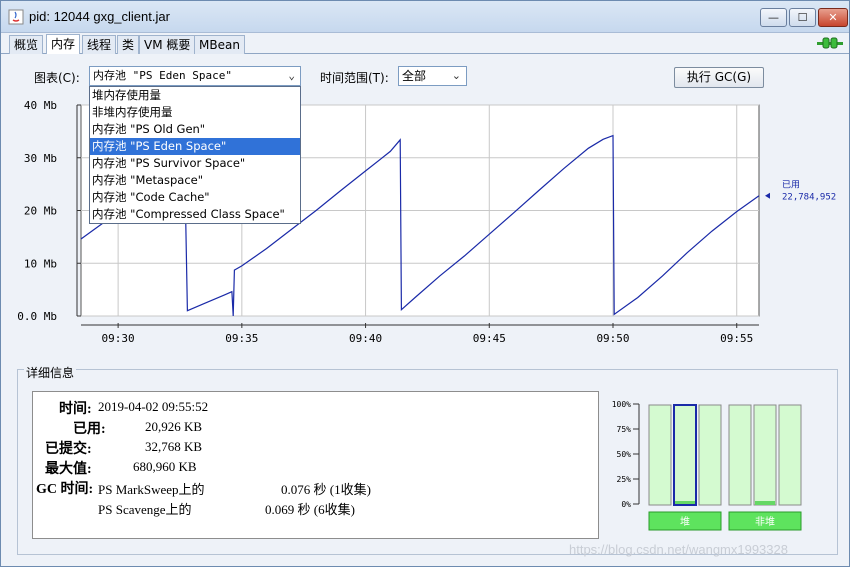 This screenshot has width=850, height=567. Describe the element at coordinates (68, 469) in the screenshot. I see `max-label: 最大值:` at that location.